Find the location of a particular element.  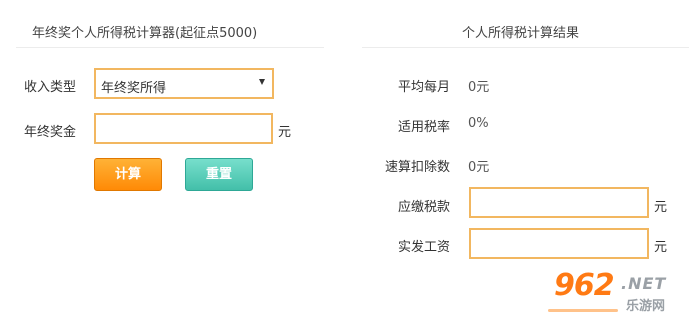

result-title: 个人所得税计算结果 is located at coordinates (521, 33).